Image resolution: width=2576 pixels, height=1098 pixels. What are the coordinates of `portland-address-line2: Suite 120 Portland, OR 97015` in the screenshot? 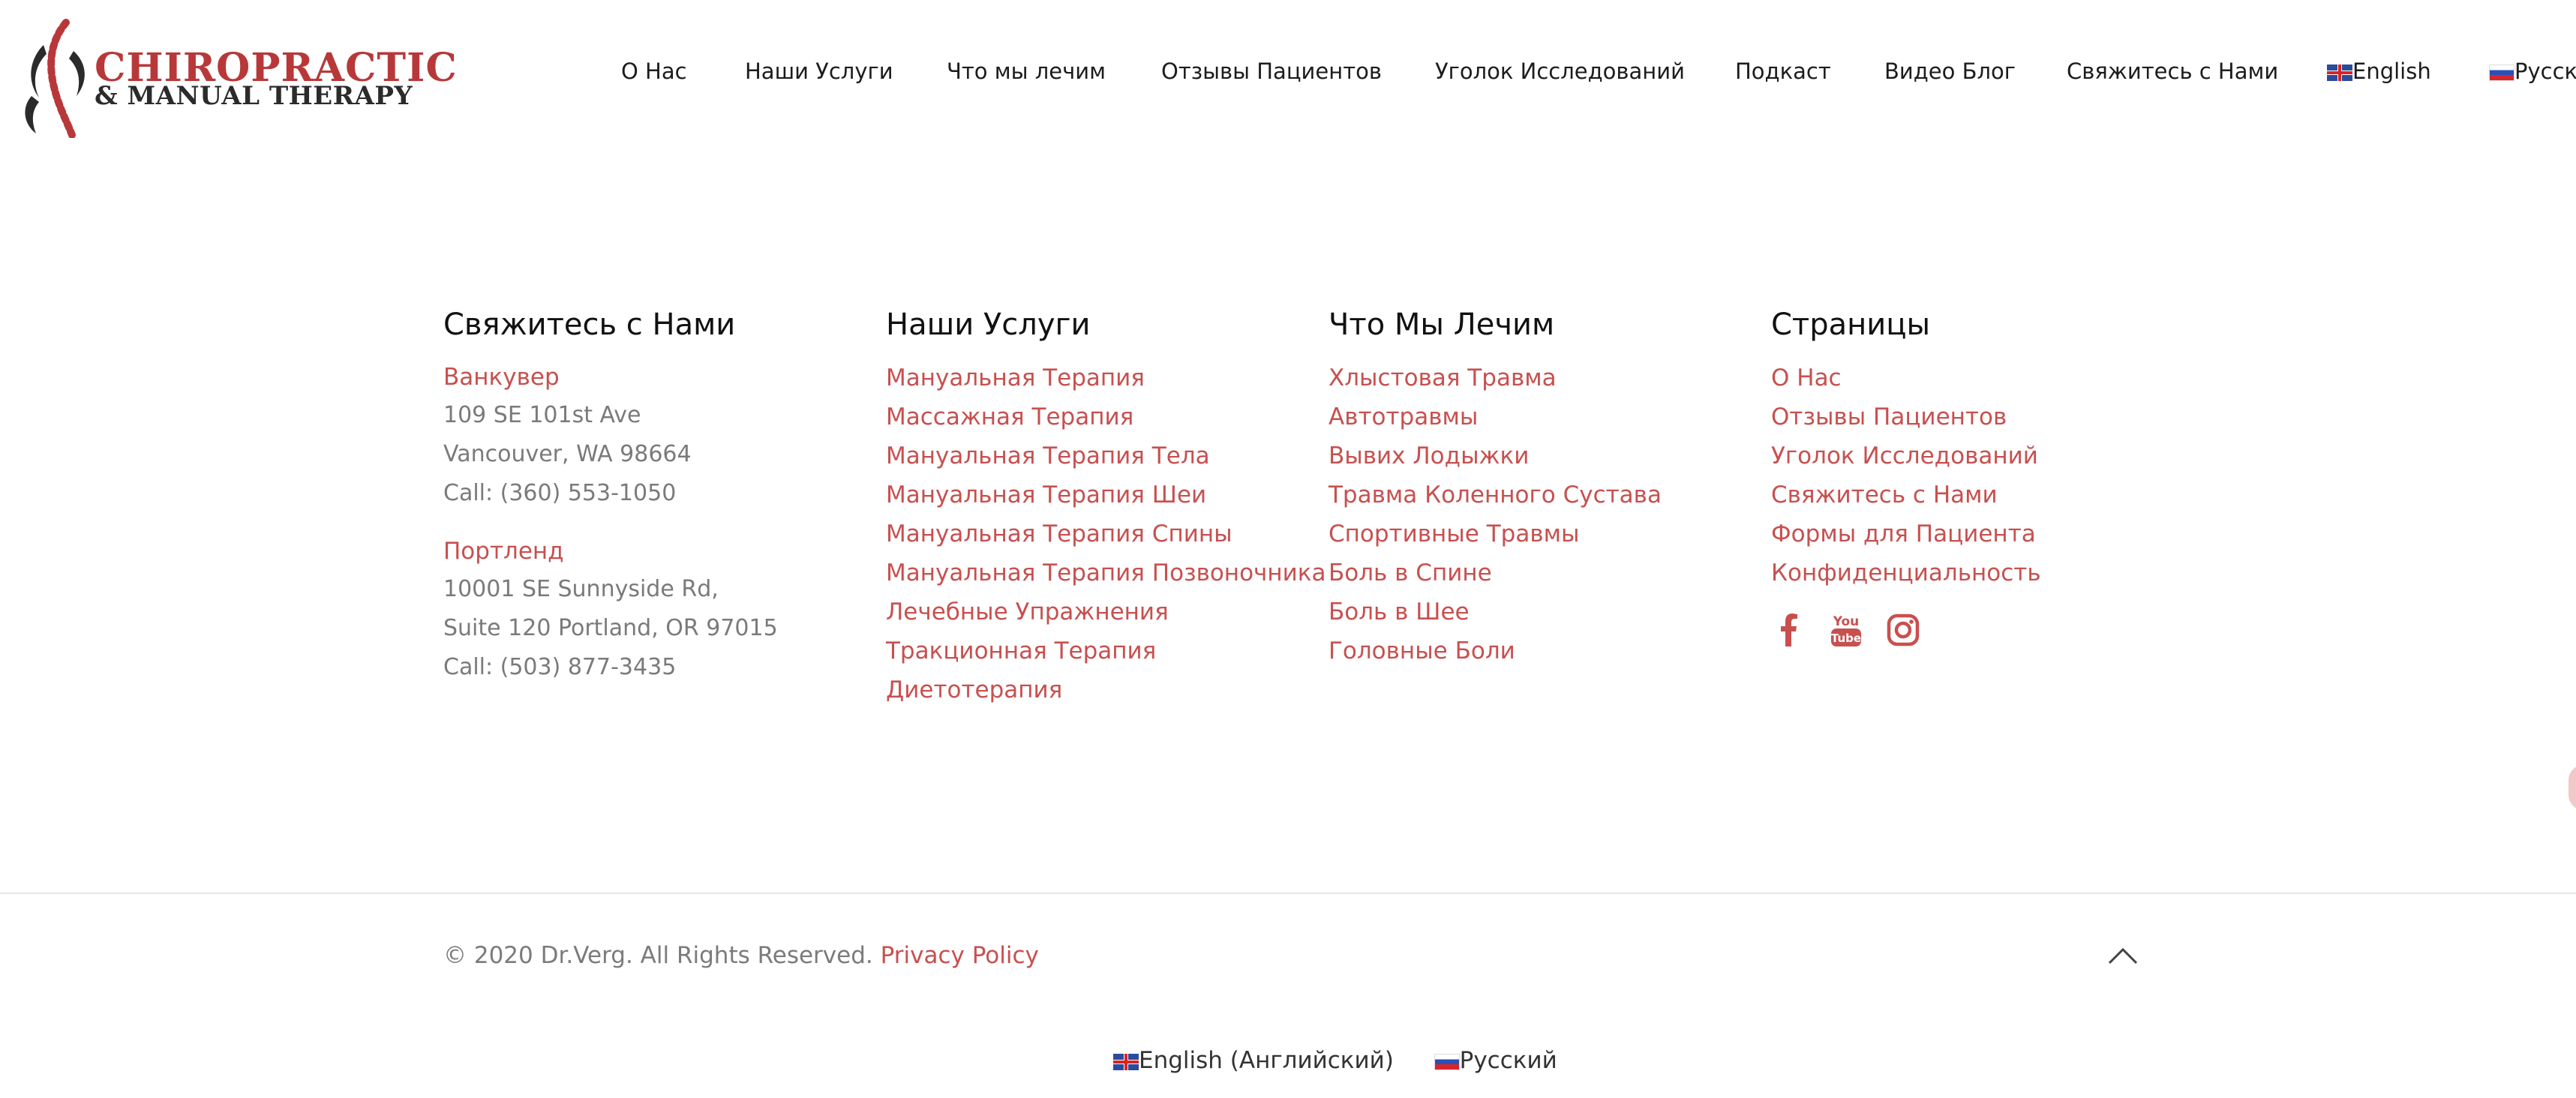 It's located at (610, 628).